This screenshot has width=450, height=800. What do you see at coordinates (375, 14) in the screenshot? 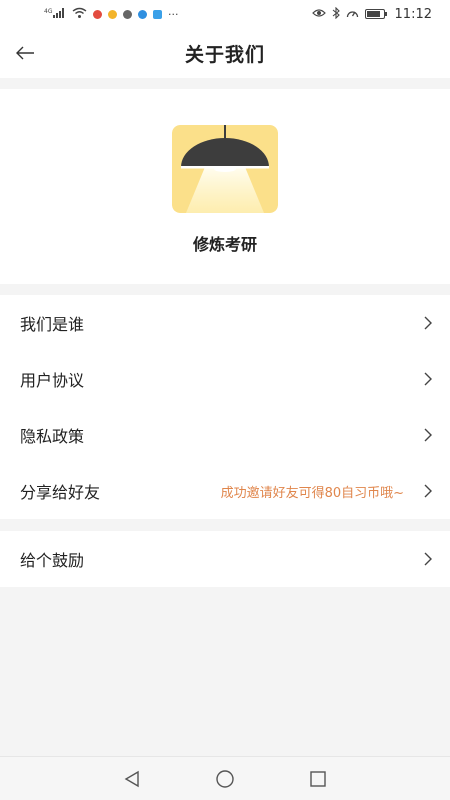
I see `battery-icon` at bounding box center [375, 14].